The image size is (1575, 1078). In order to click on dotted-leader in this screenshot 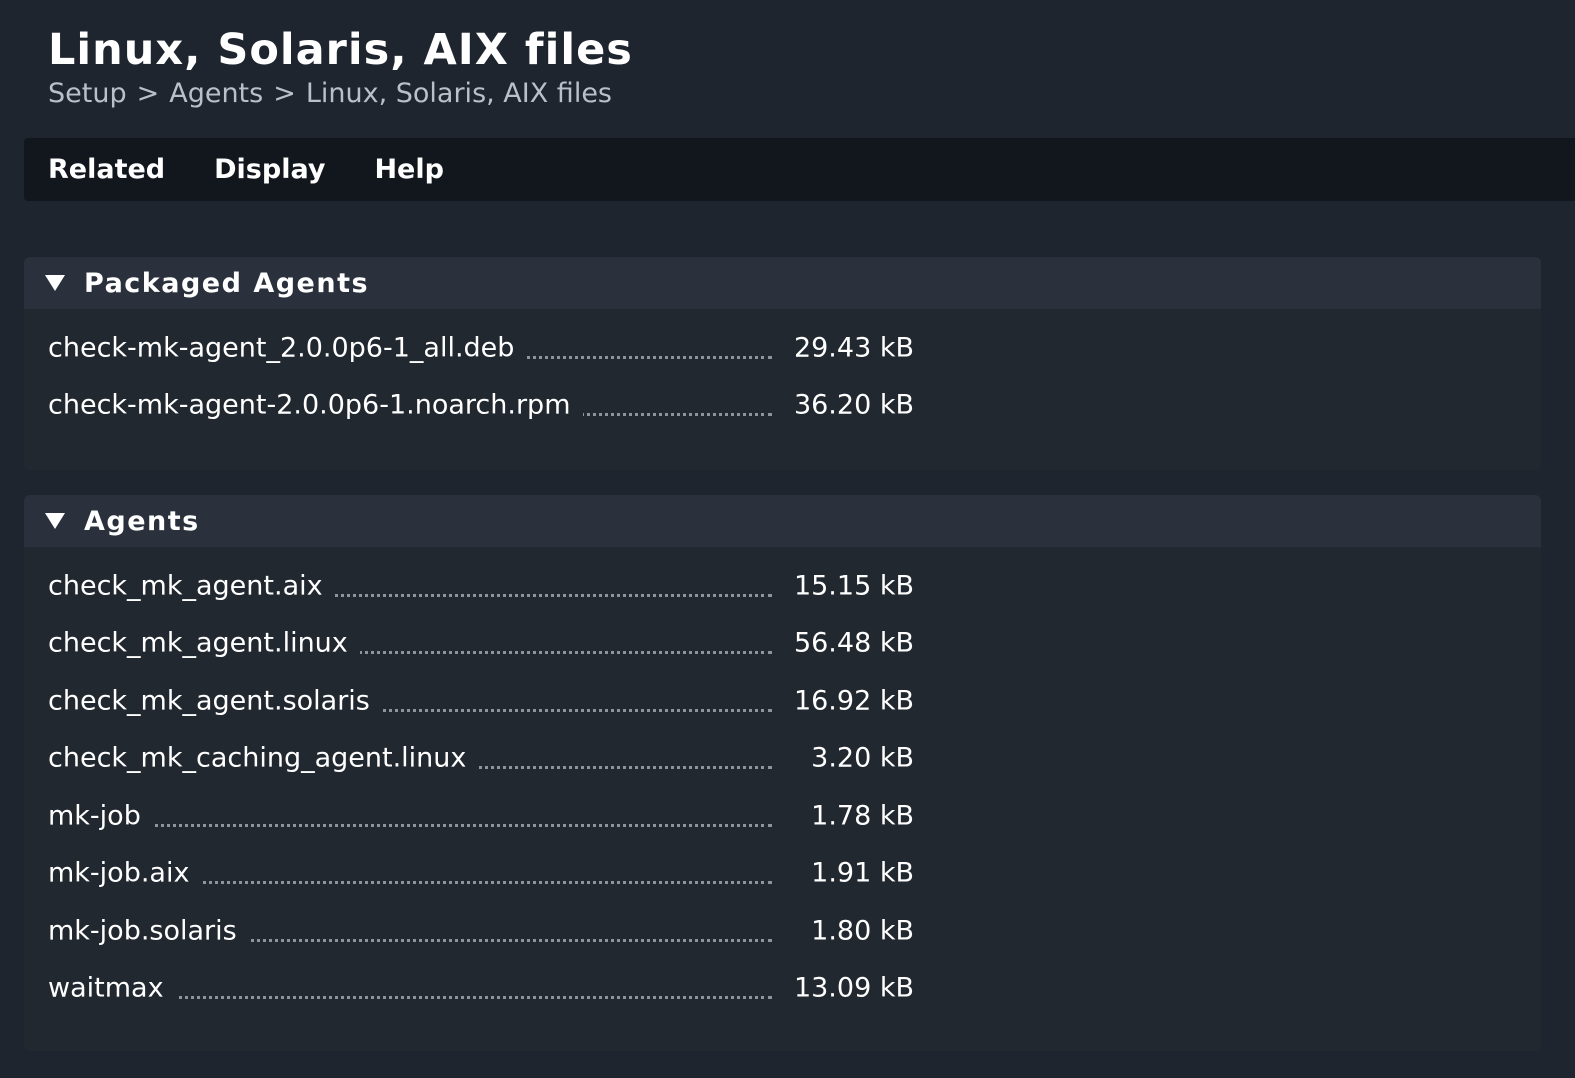, I will do `click(418, 825)`.